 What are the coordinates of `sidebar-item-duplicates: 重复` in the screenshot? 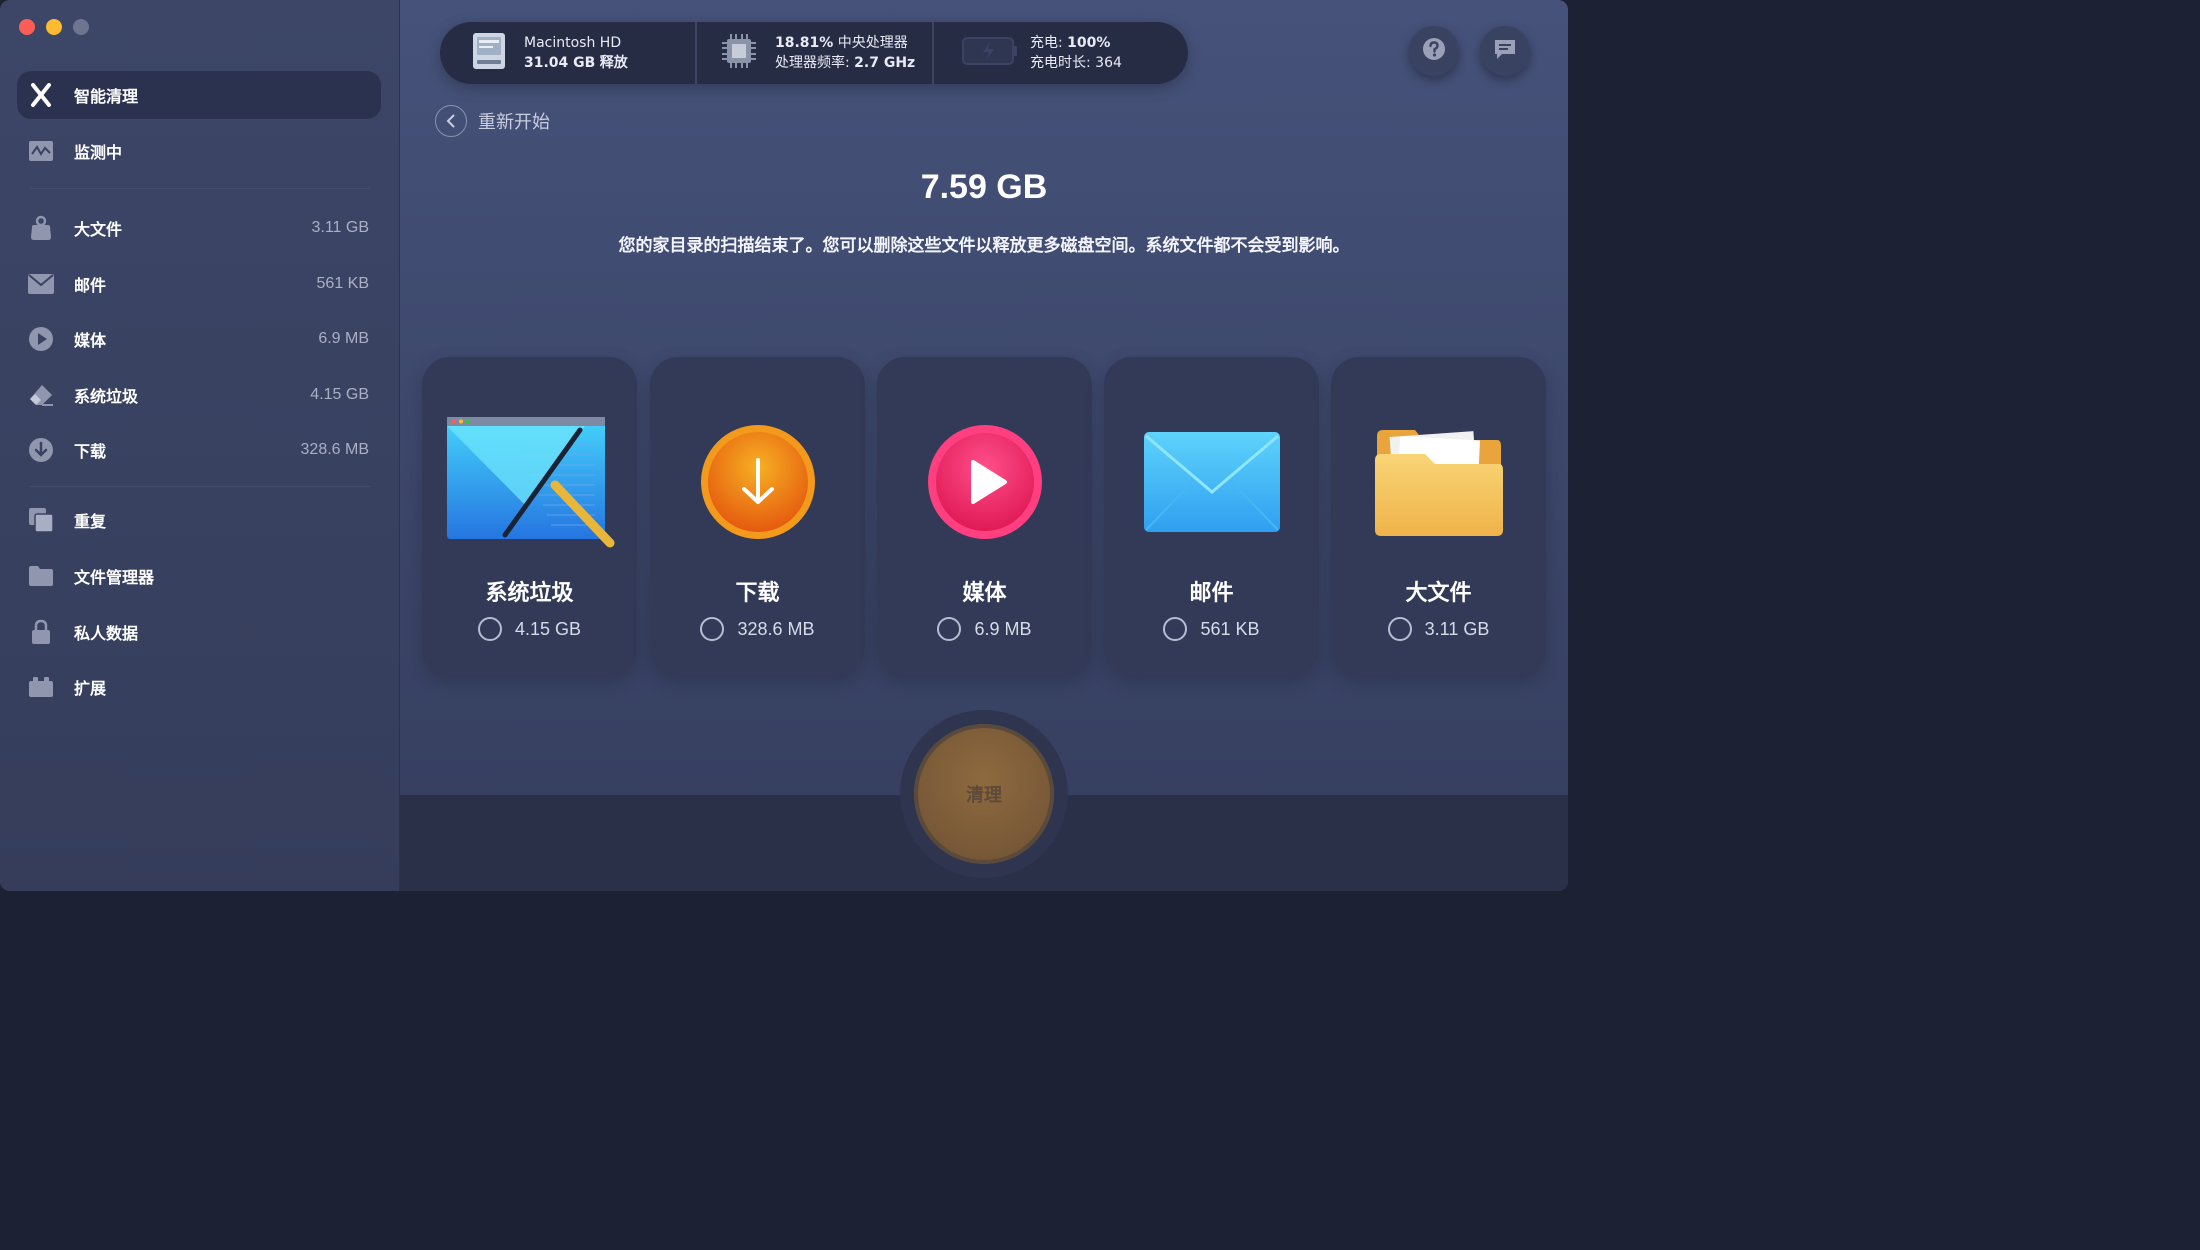 It's located at (199, 520).